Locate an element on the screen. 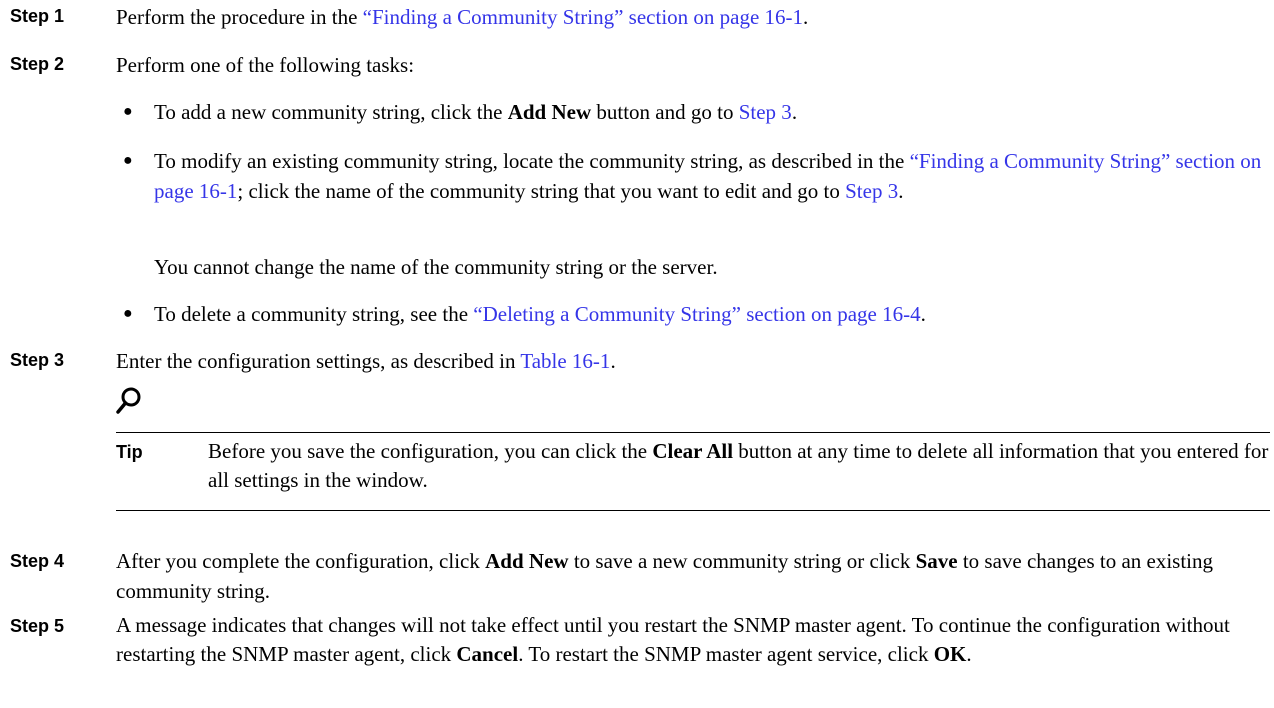 Image resolution: width=1274 pixels, height=708 pixels. step-1-label: Step 1 is located at coordinates (37, 16).